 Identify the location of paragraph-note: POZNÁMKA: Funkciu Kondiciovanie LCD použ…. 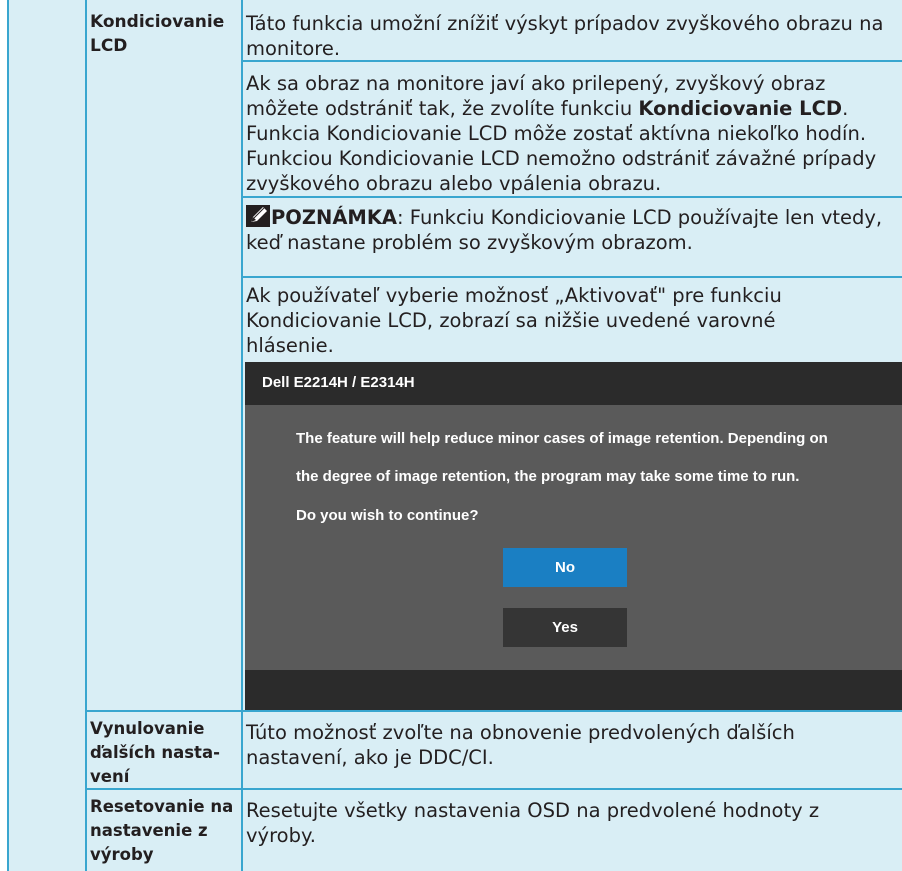
(571, 230).